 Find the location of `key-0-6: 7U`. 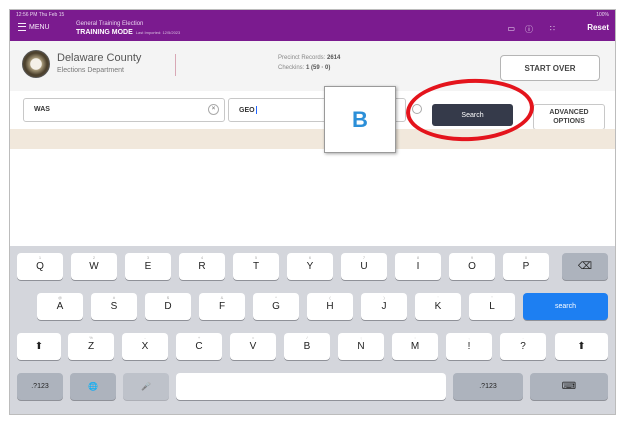

key-0-6: 7U is located at coordinates (364, 266).